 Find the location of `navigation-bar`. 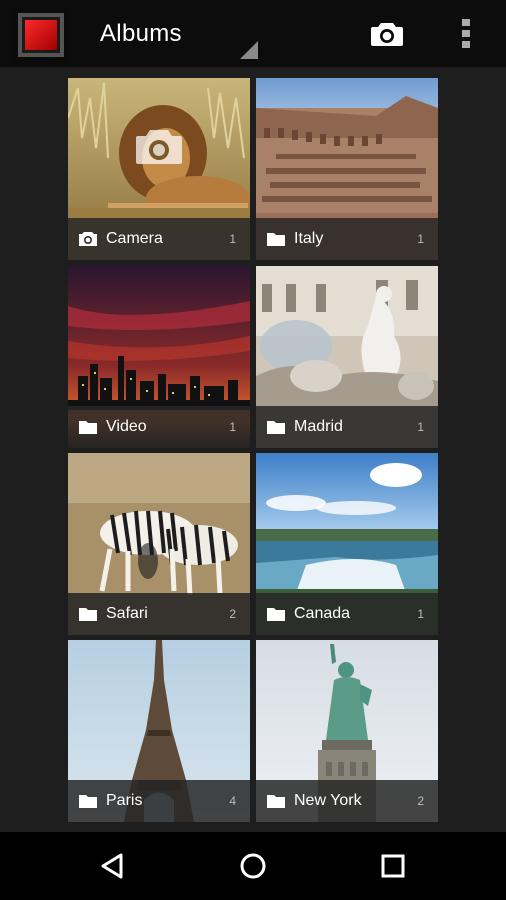

navigation-bar is located at coordinates (253, 866).